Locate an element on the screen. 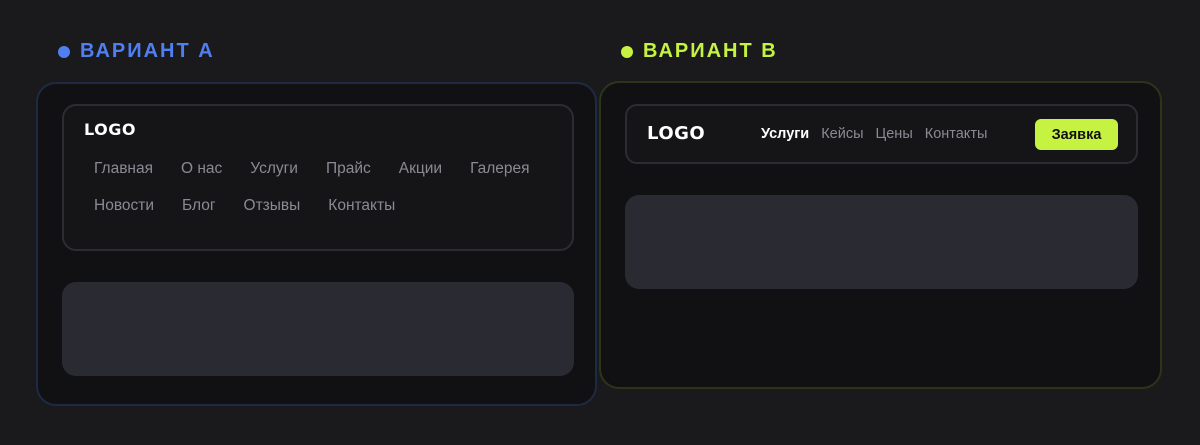 The width and height of the screenshot is (1200, 445). variant-a-heading: ВАРИАНТ А is located at coordinates (136, 51).